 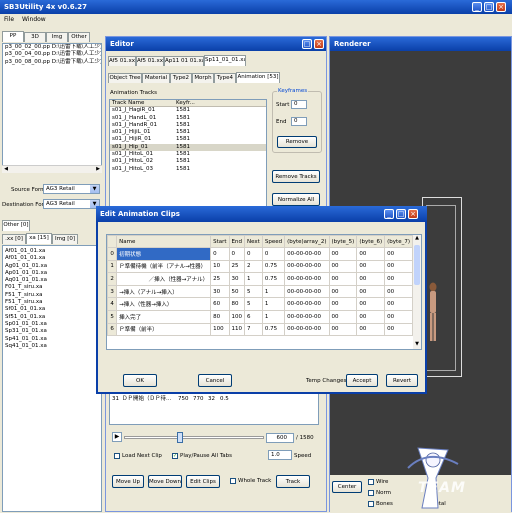 What do you see at coordinates (125, 78) in the screenshot?
I see `tab-object-tree: Object Tree` at bounding box center [125, 78].